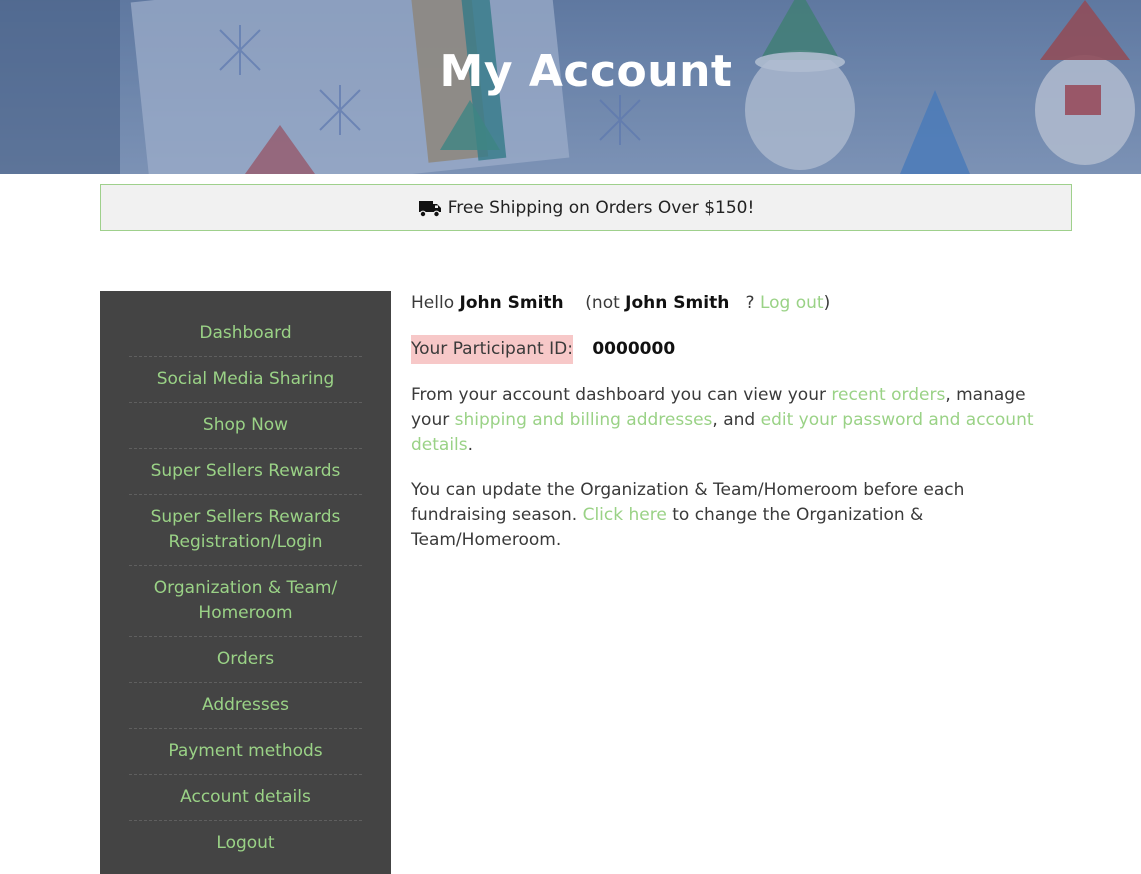 The height and width of the screenshot is (874, 1141). I want to click on click-here-link: Click here, so click(625, 515).